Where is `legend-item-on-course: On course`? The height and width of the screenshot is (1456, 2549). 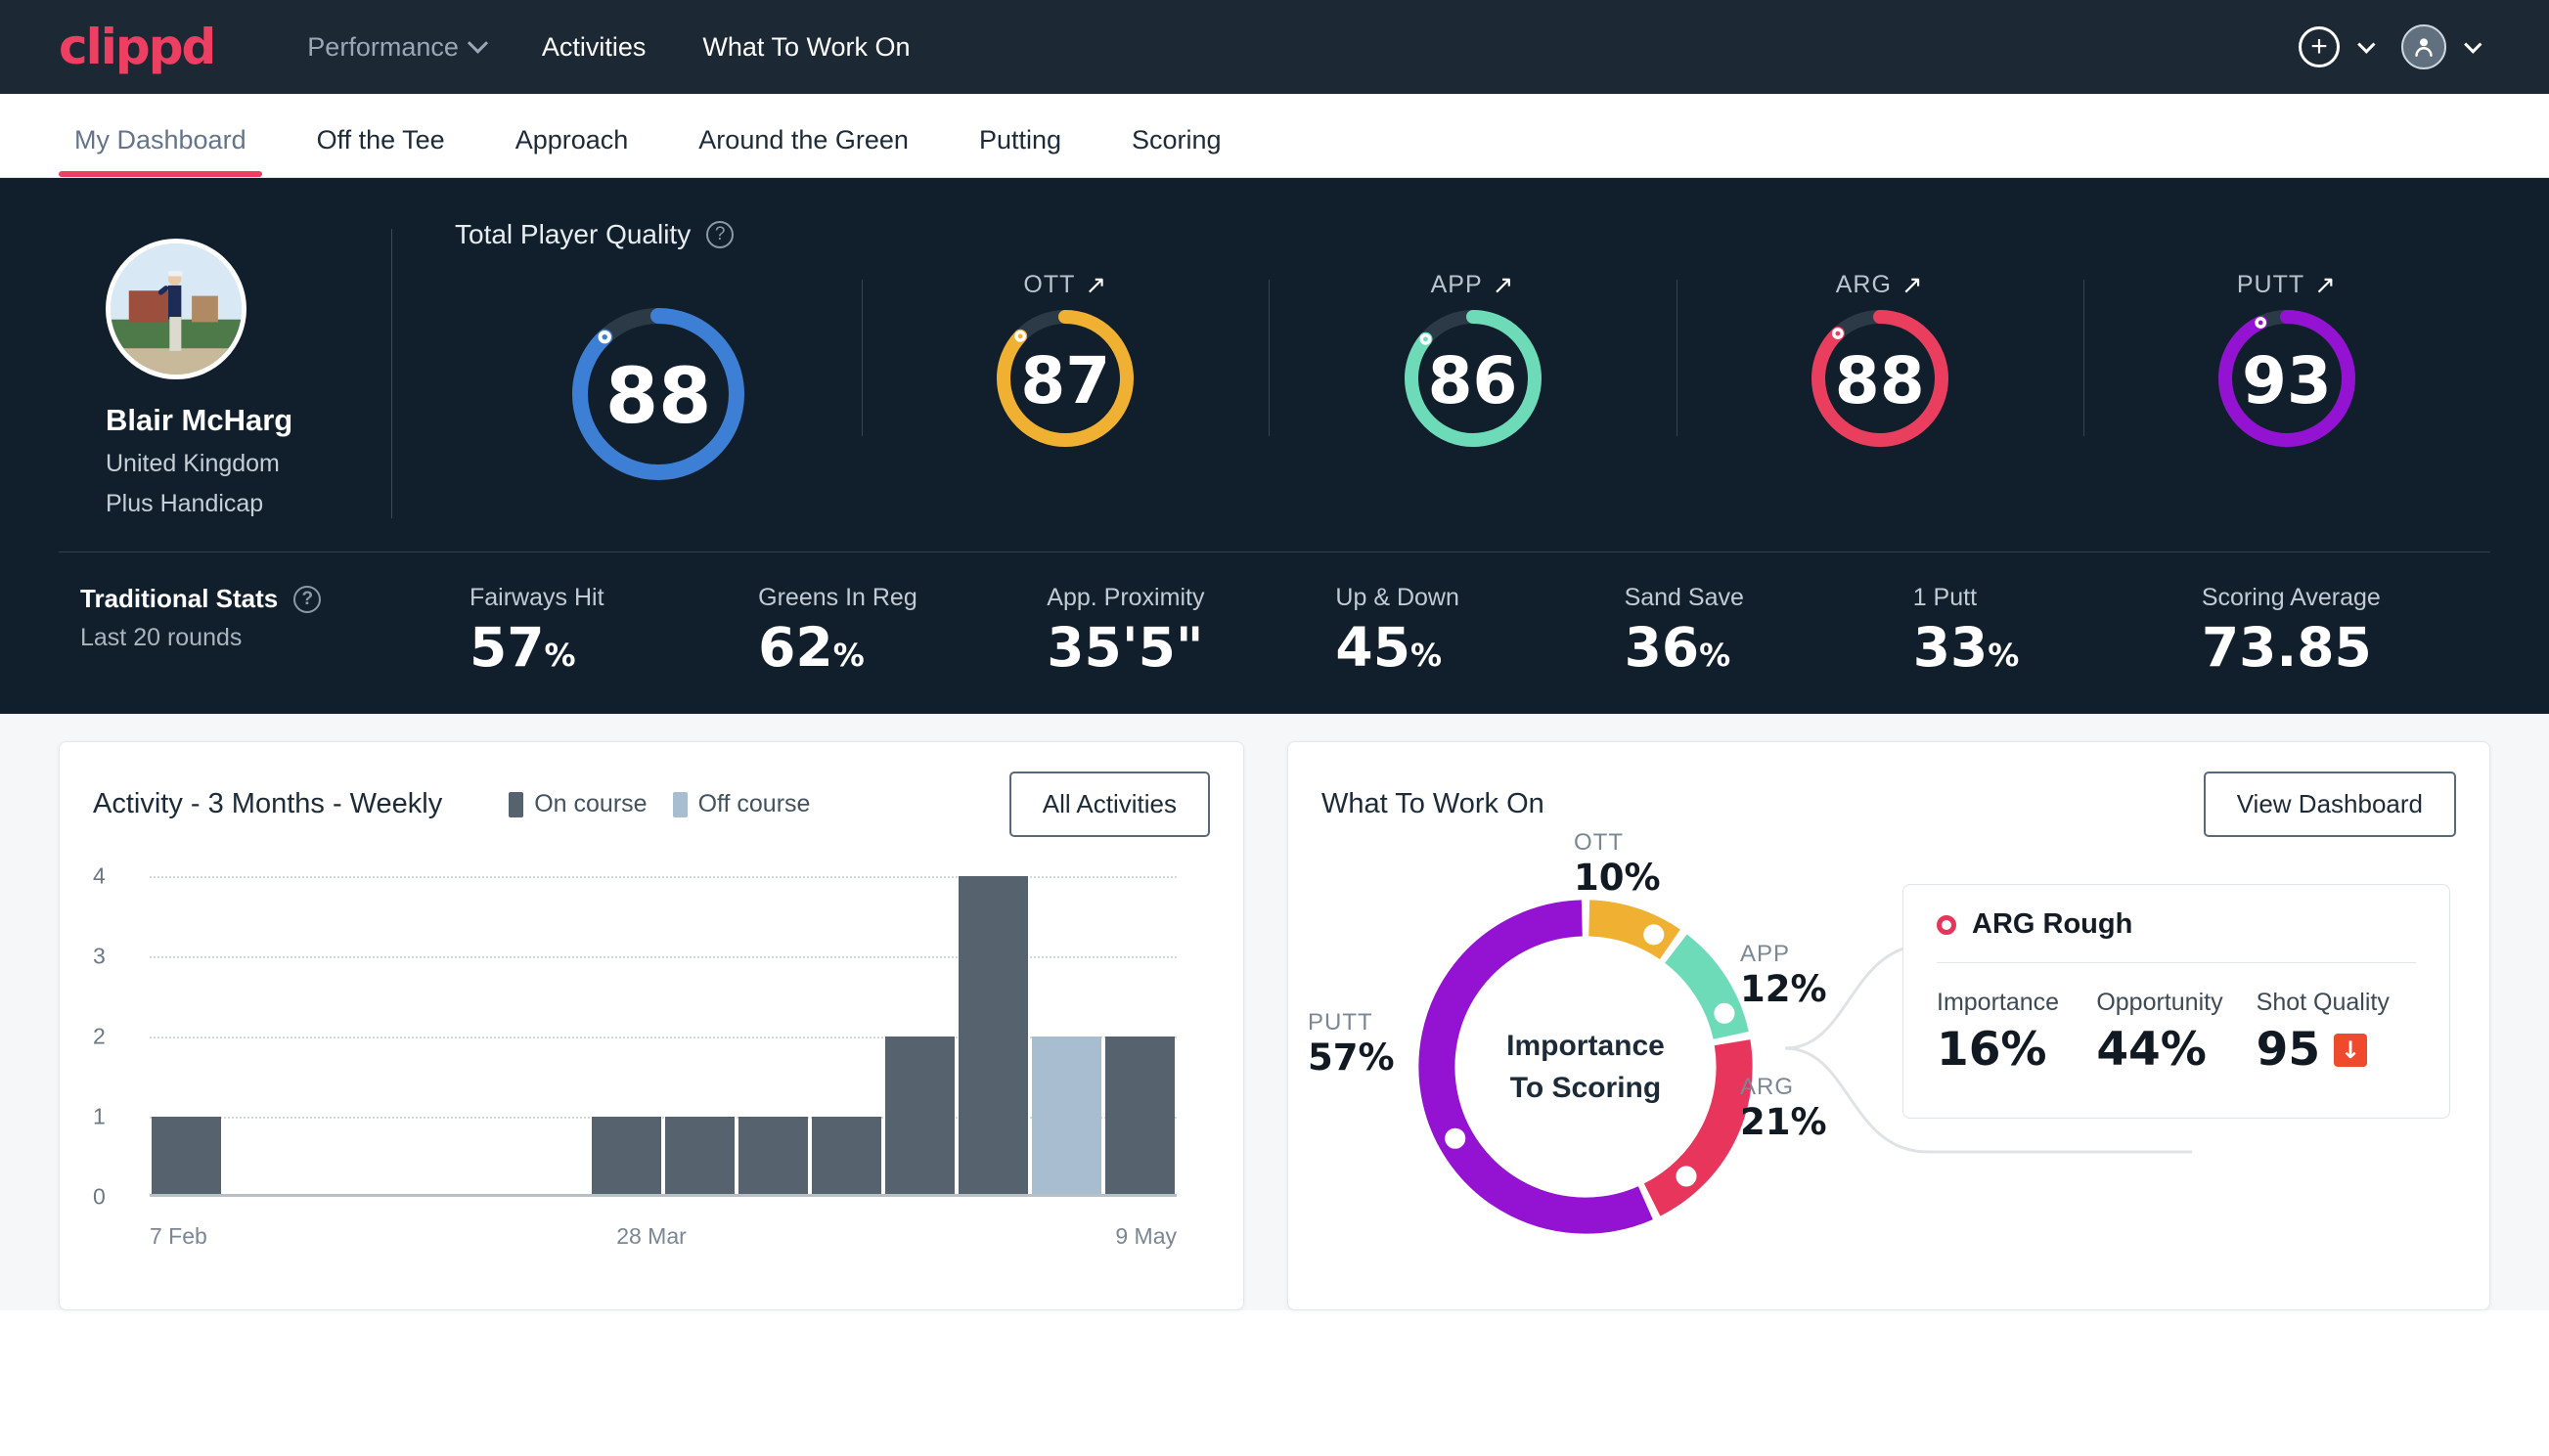 legend-item-on-course: On course is located at coordinates (579, 804).